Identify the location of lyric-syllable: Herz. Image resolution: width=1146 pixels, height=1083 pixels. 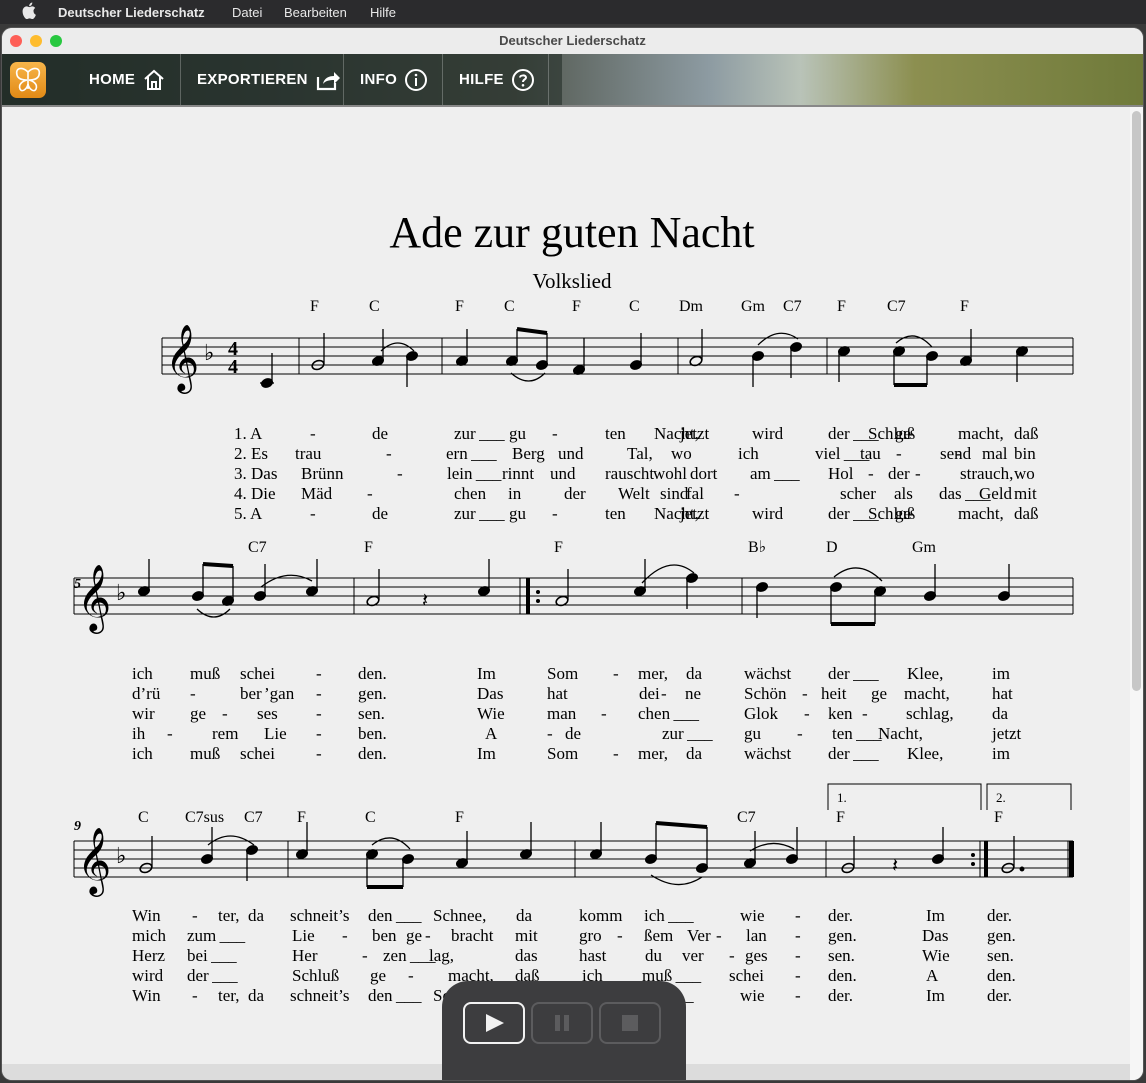
(148, 955).